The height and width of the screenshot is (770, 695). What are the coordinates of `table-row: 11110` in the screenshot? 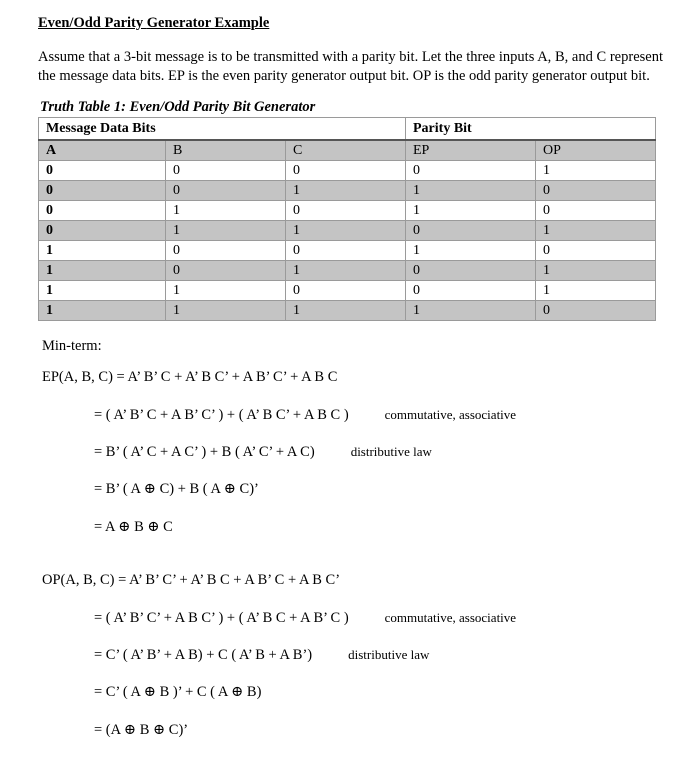 It's located at (347, 311).